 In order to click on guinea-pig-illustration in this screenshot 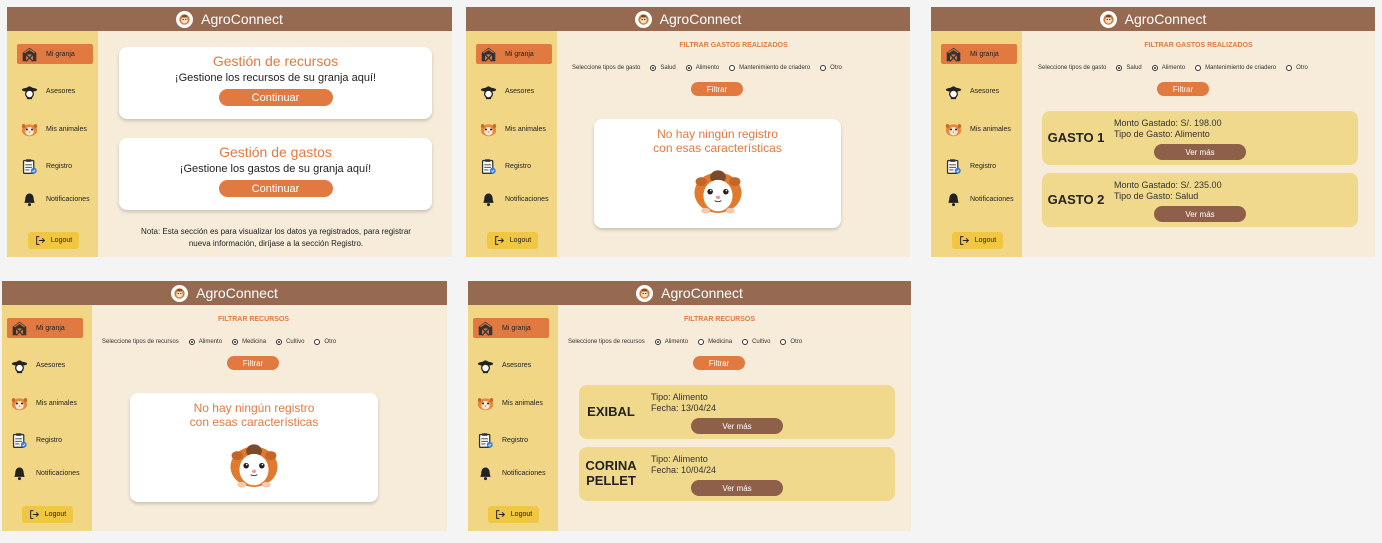, I will do `click(254, 464)`.